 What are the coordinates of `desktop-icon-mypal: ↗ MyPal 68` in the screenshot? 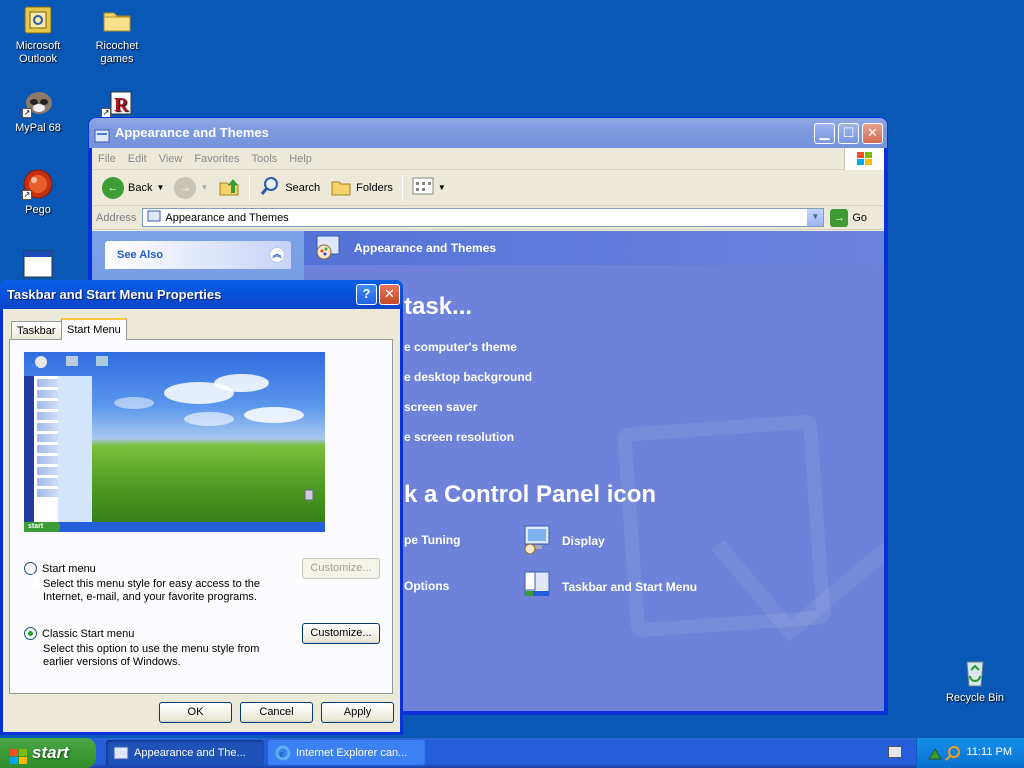 It's located at (38, 110).